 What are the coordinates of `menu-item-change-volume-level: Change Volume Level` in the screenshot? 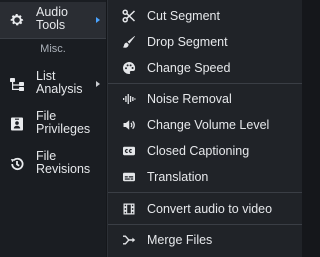 It's located at (205, 125).